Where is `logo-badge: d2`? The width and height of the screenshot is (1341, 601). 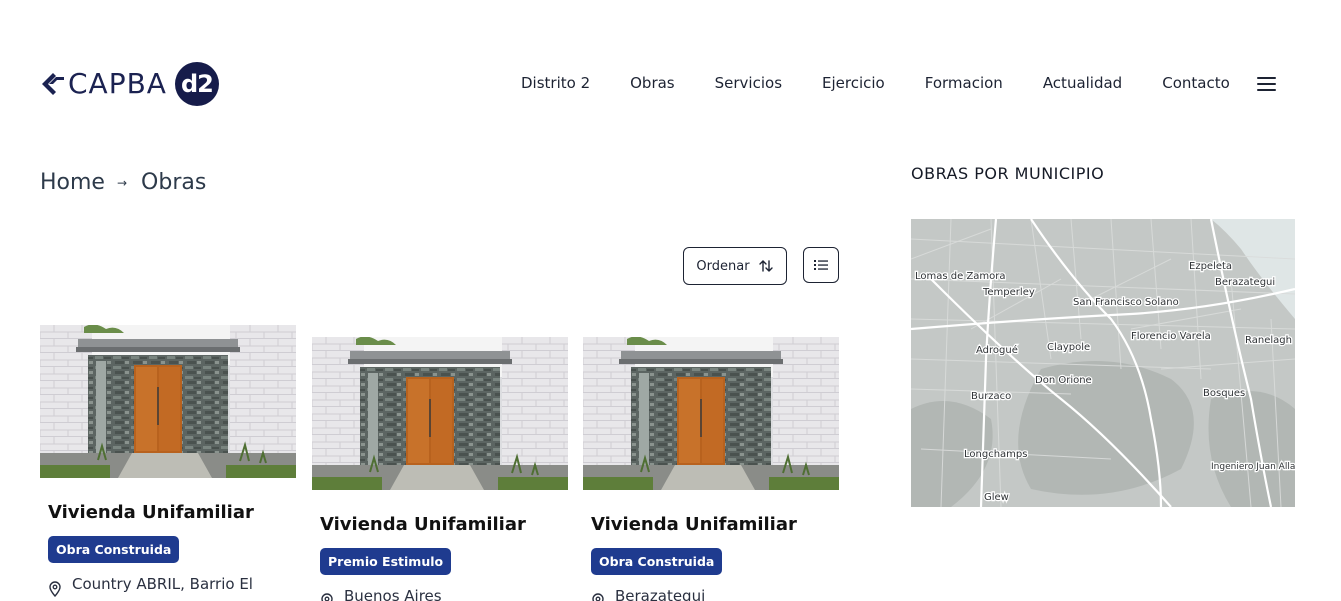 logo-badge: d2 is located at coordinates (196, 83).